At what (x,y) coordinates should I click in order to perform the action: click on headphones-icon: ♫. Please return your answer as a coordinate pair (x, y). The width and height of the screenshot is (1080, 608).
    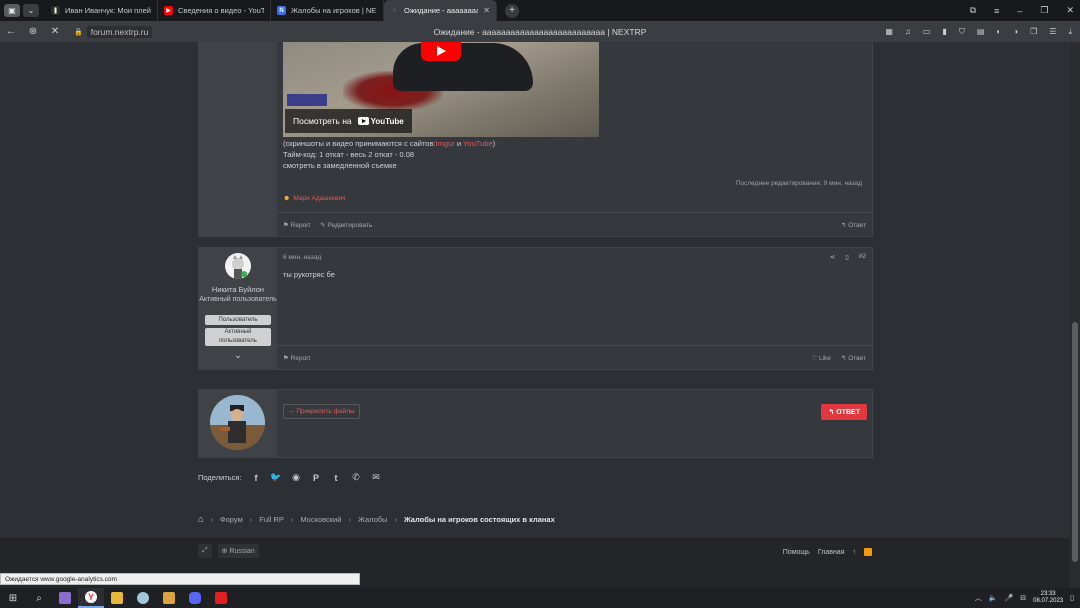
    Looking at the image, I should click on (908, 31).